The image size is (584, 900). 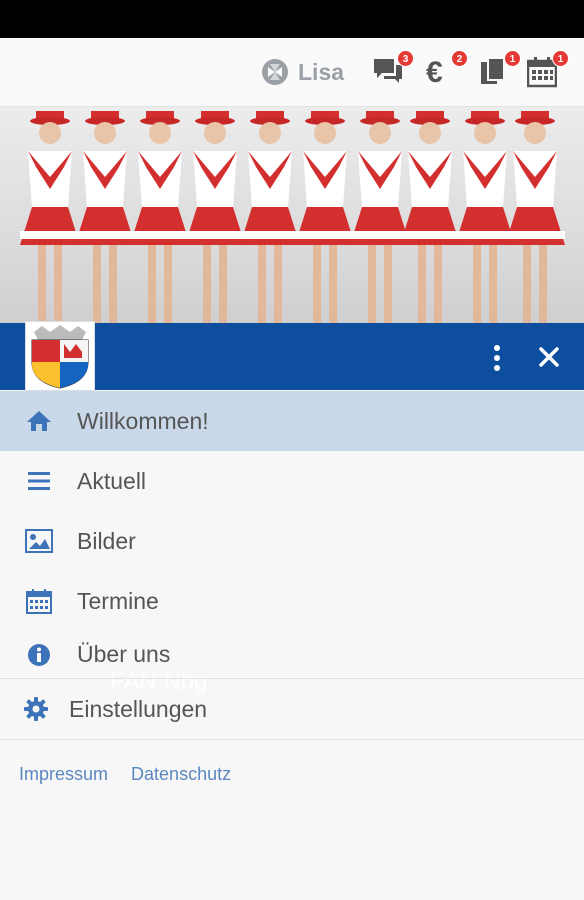 What do you see at coordinates (292, 19) in the screenshot?
I see `status-bar` at bounding box center [292, 19].